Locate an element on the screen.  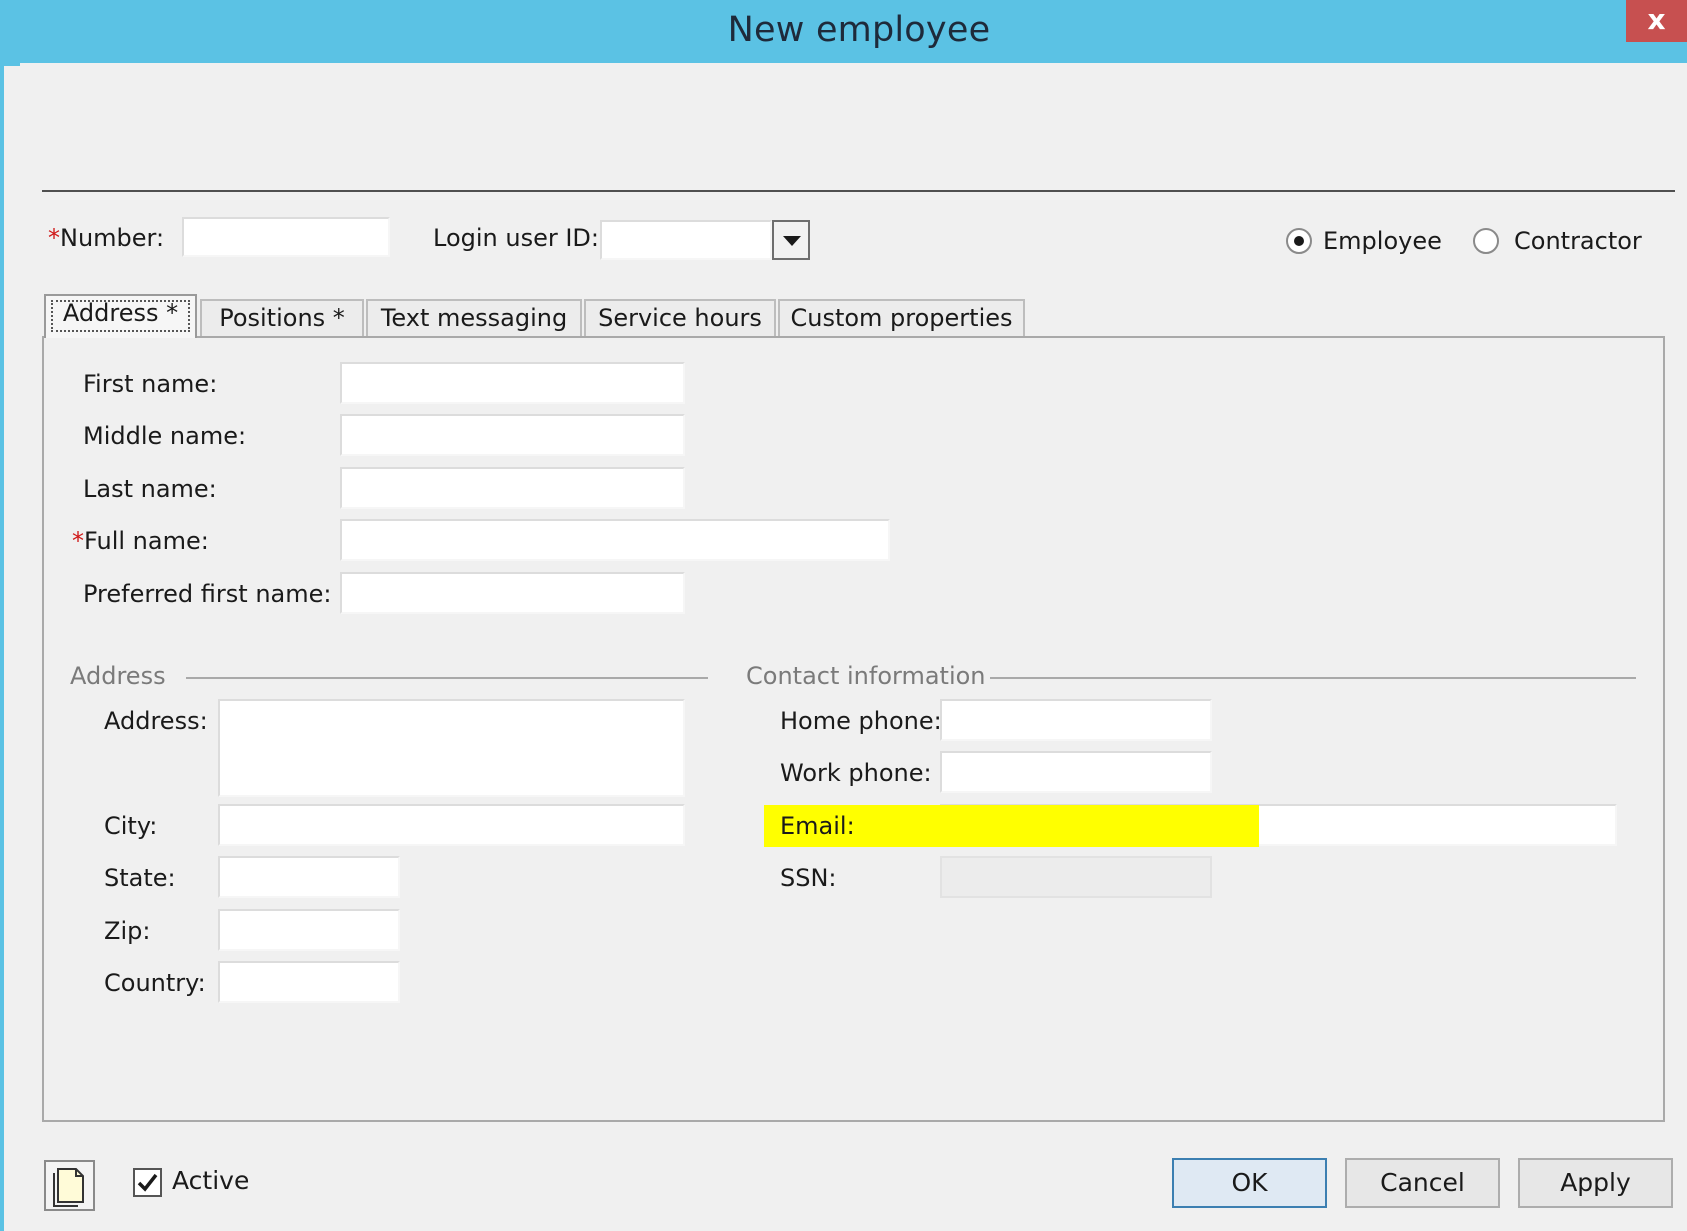
country-label: Country: is located at coordinates (155, 983).